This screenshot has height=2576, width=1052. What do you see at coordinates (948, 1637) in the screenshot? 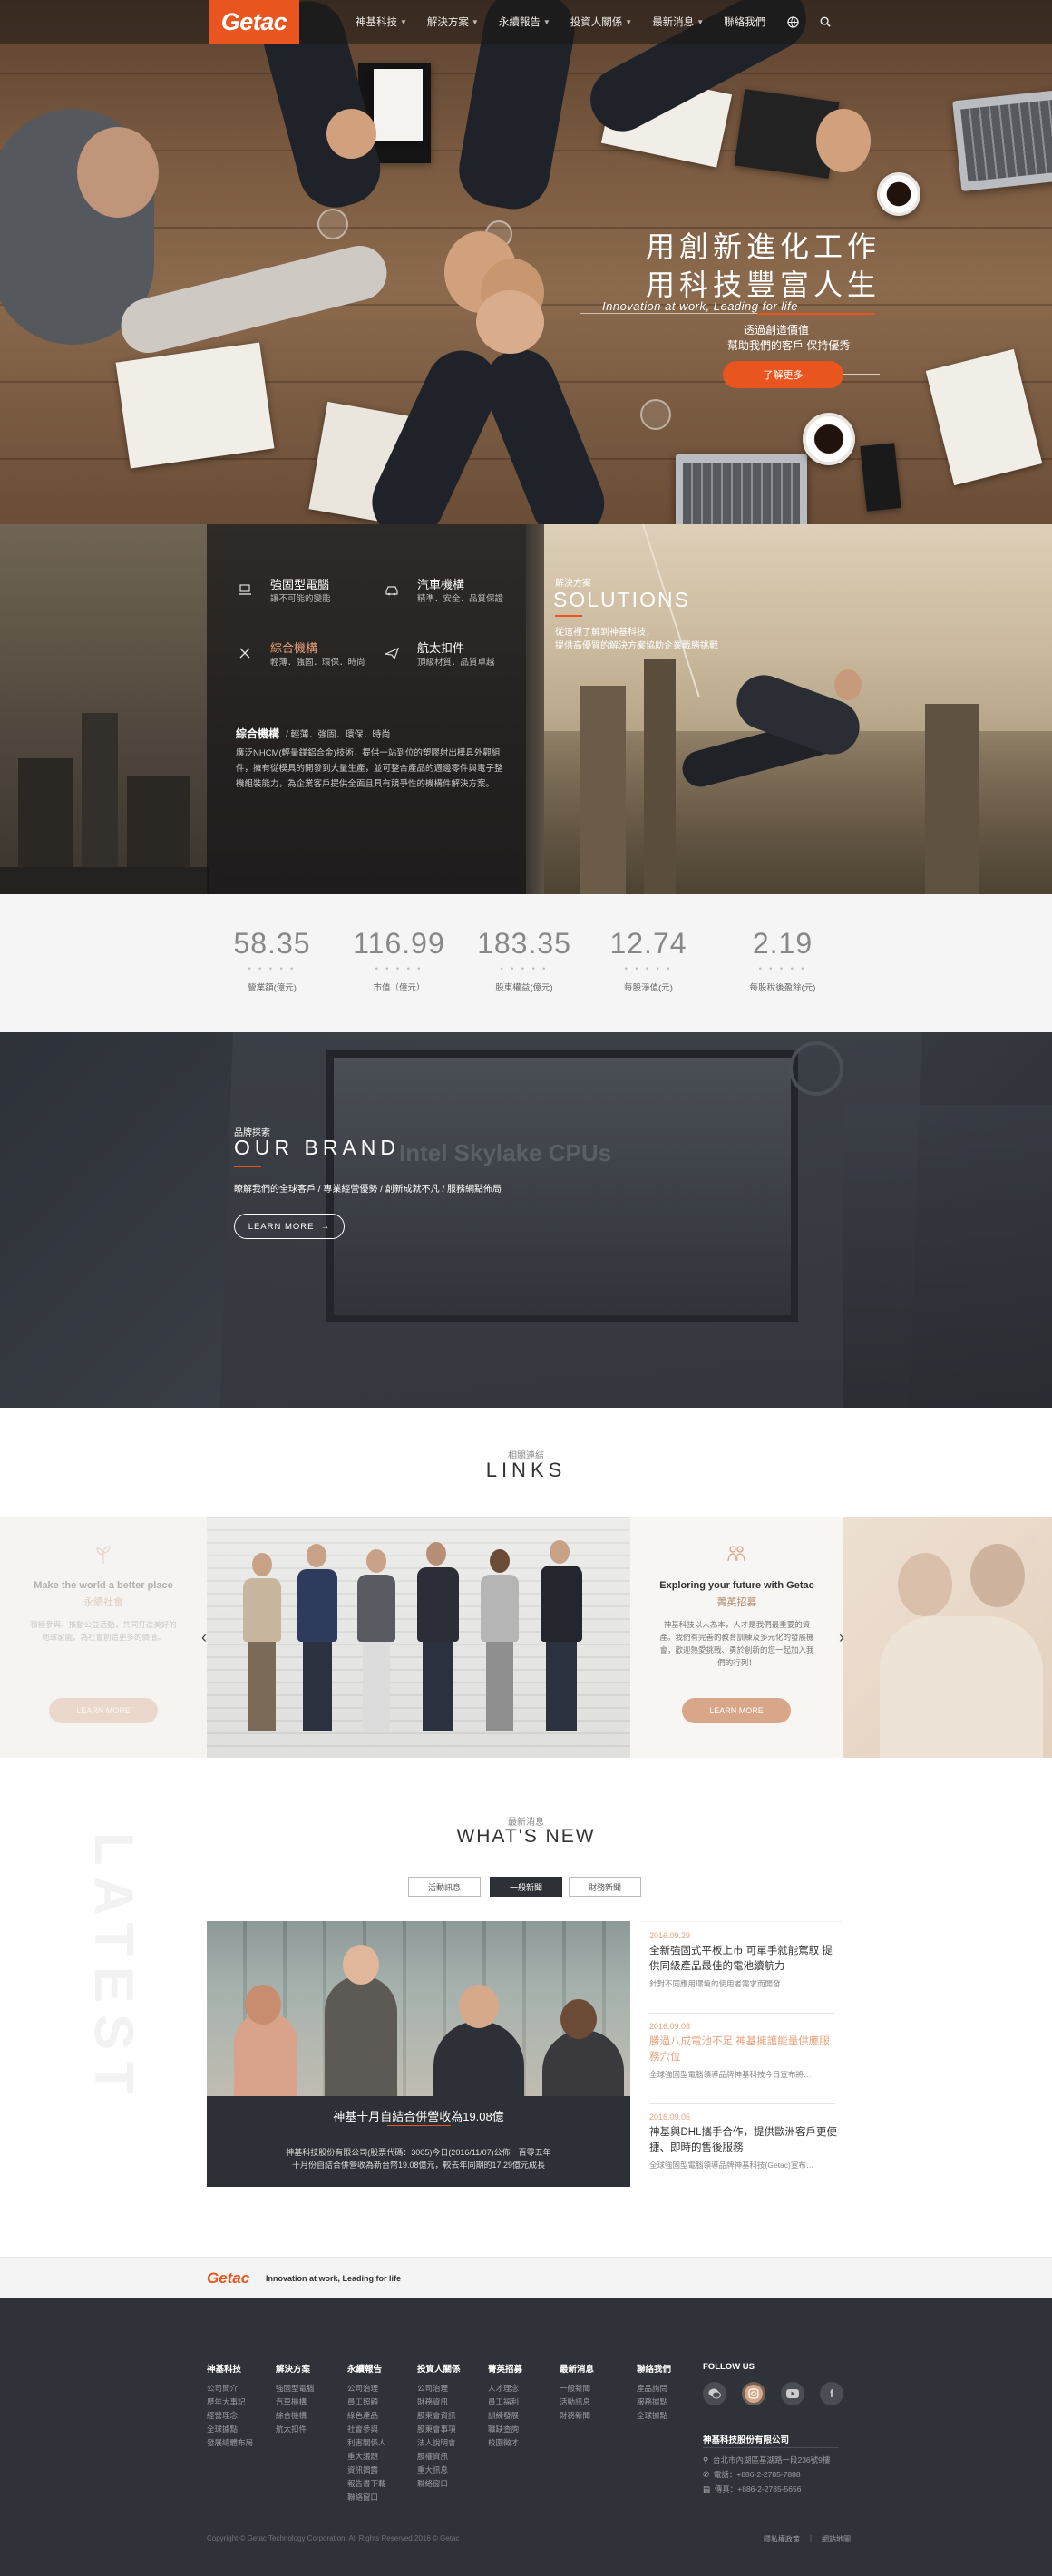
I see `link-card-next-preview` at bounding box center [948, 1637].